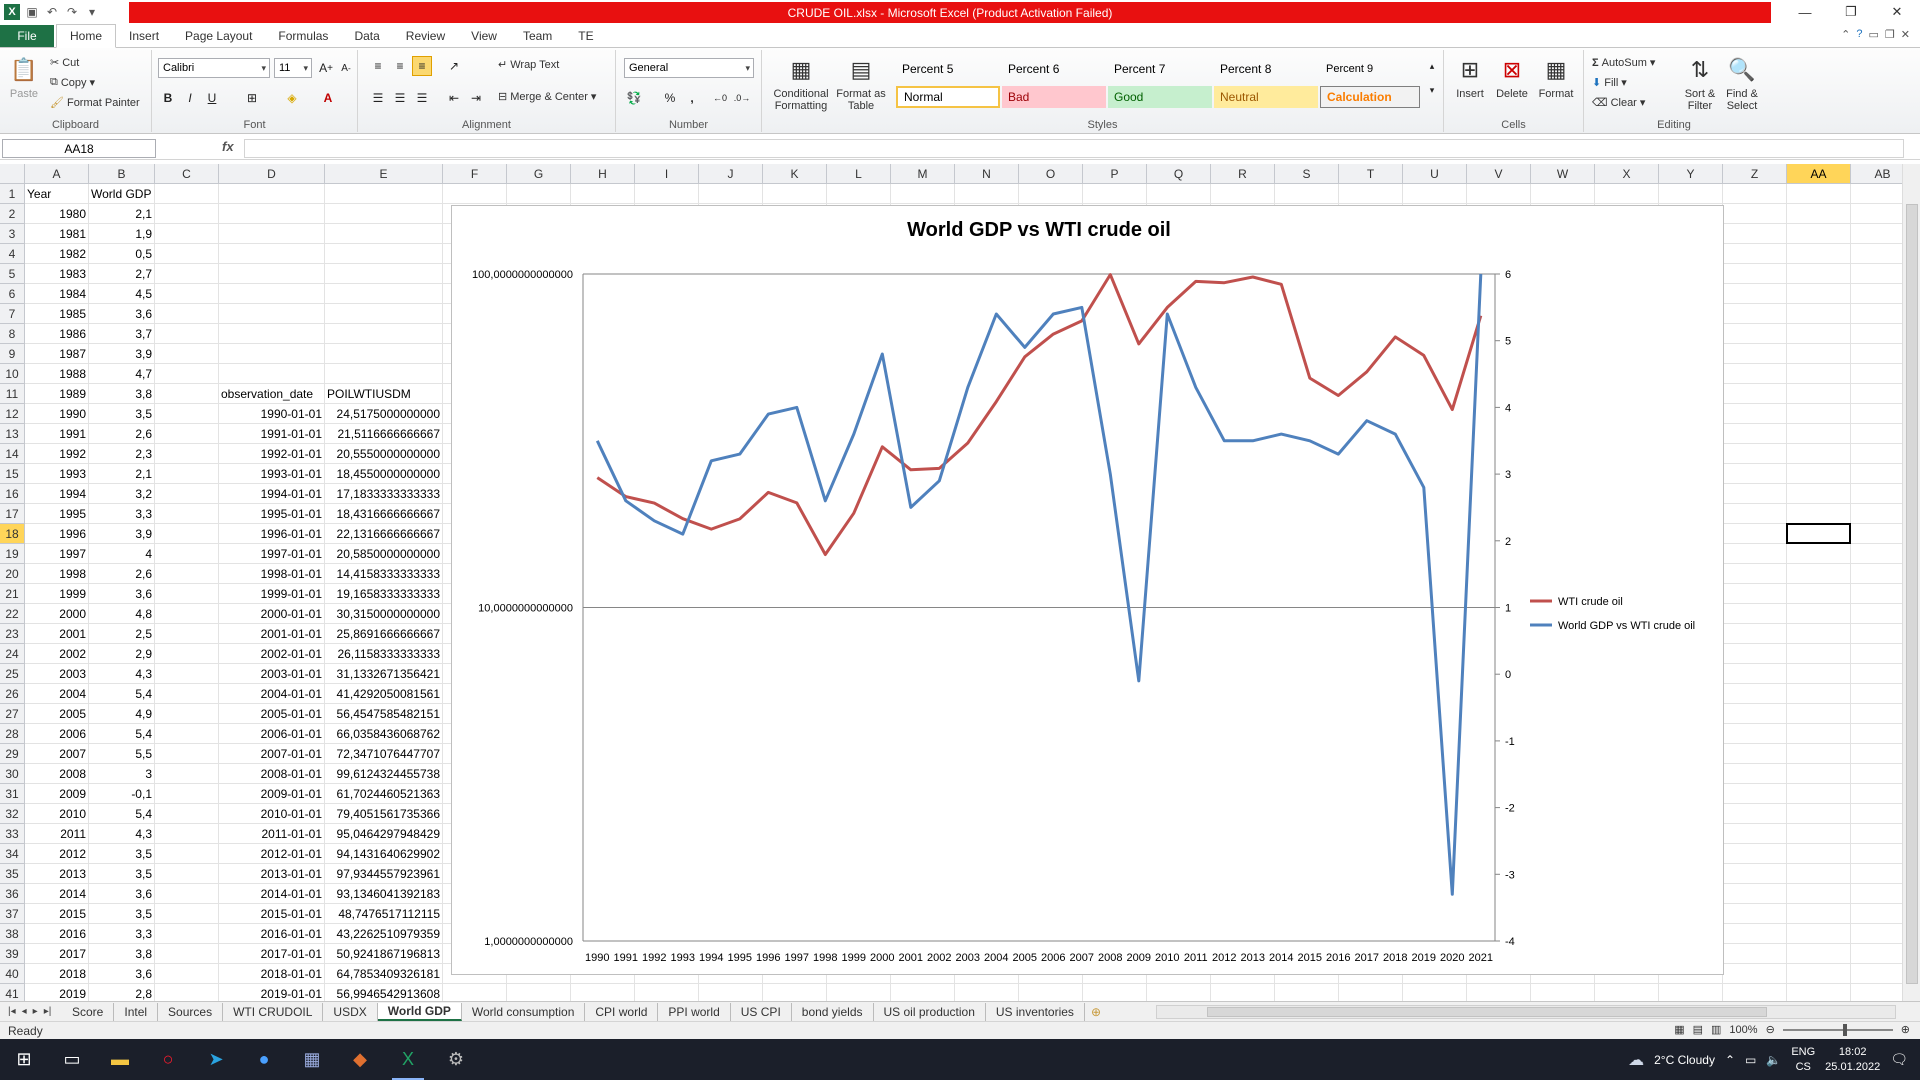  Describe the element at coordinates (1874, 34) in the screenshot. I see `mini-minimize-icon: ▭` at that location.